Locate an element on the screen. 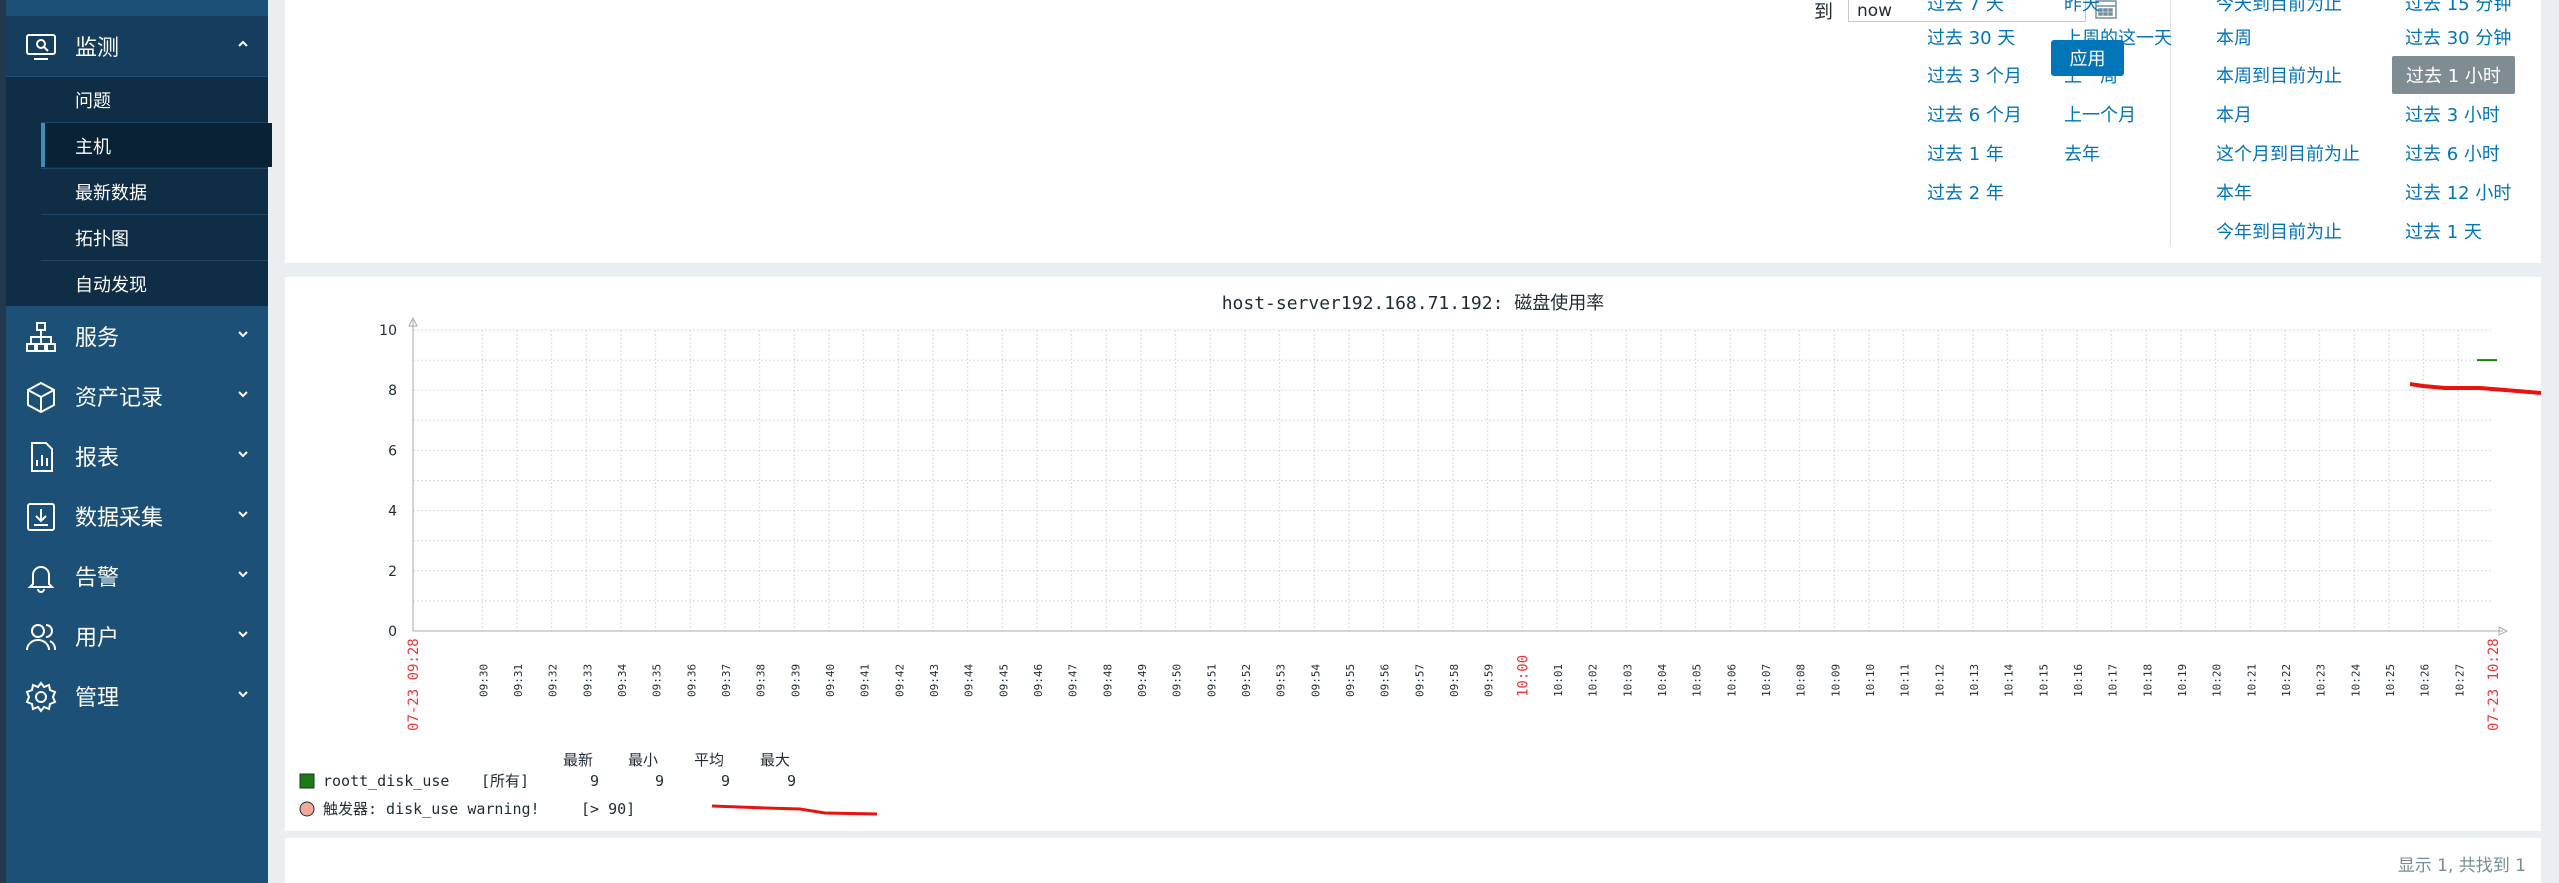 The width and height of the screenshot is (2559, 883). x-tick-label: 09:58 is located at coordinates (1454, 680).